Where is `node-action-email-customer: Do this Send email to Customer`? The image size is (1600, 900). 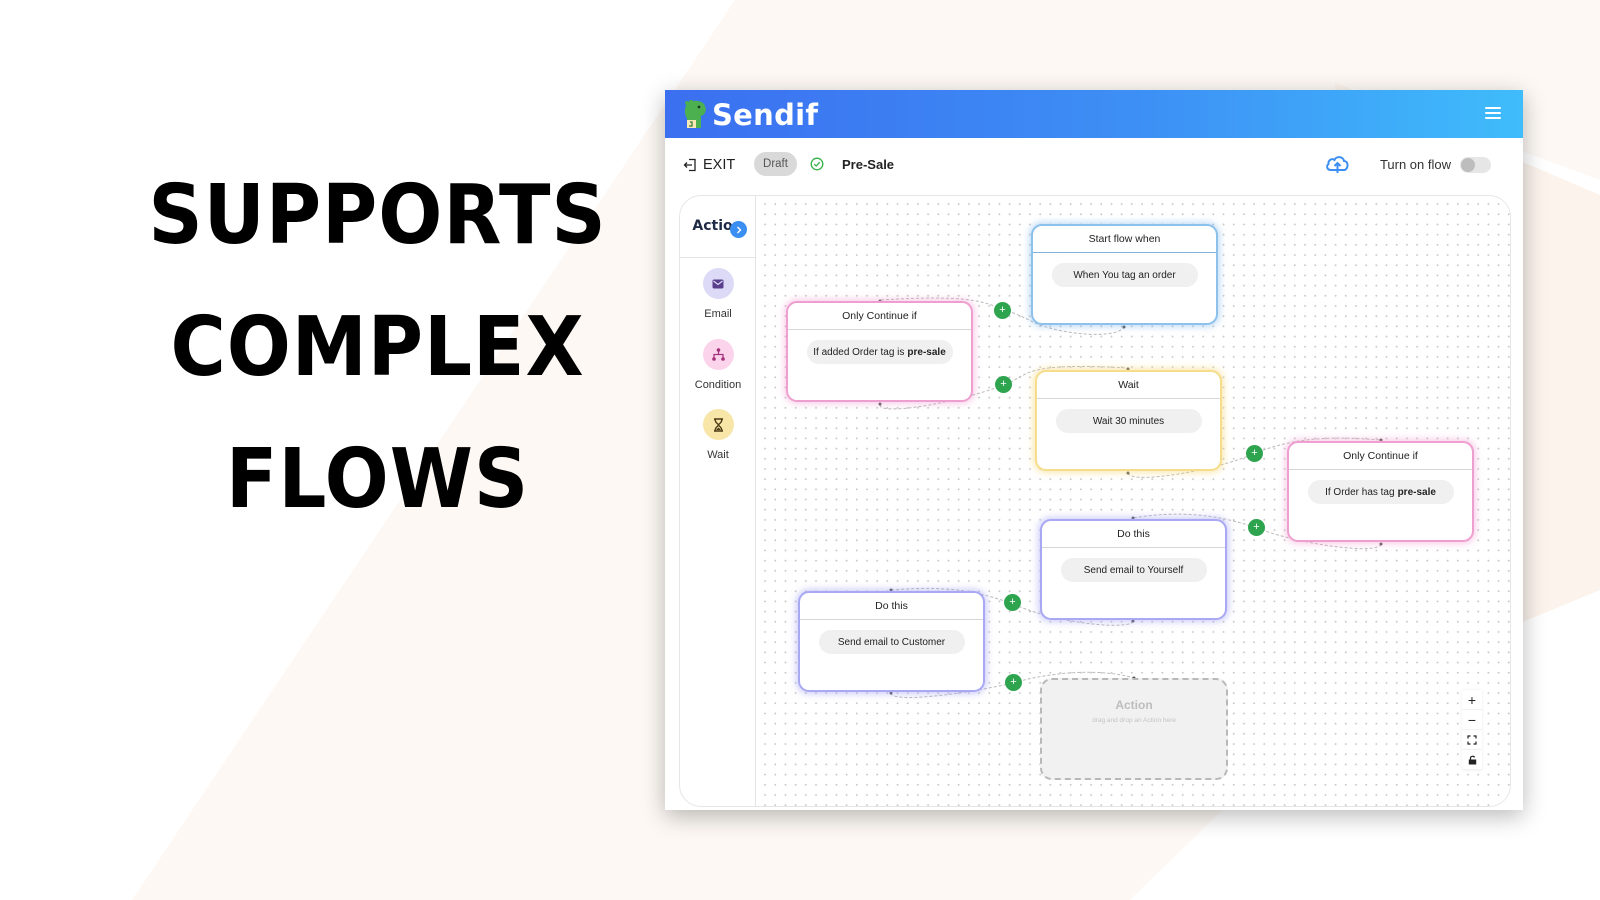
node-action-email-customer: Do this Send email to Customer is located at coordinates (891, 641).